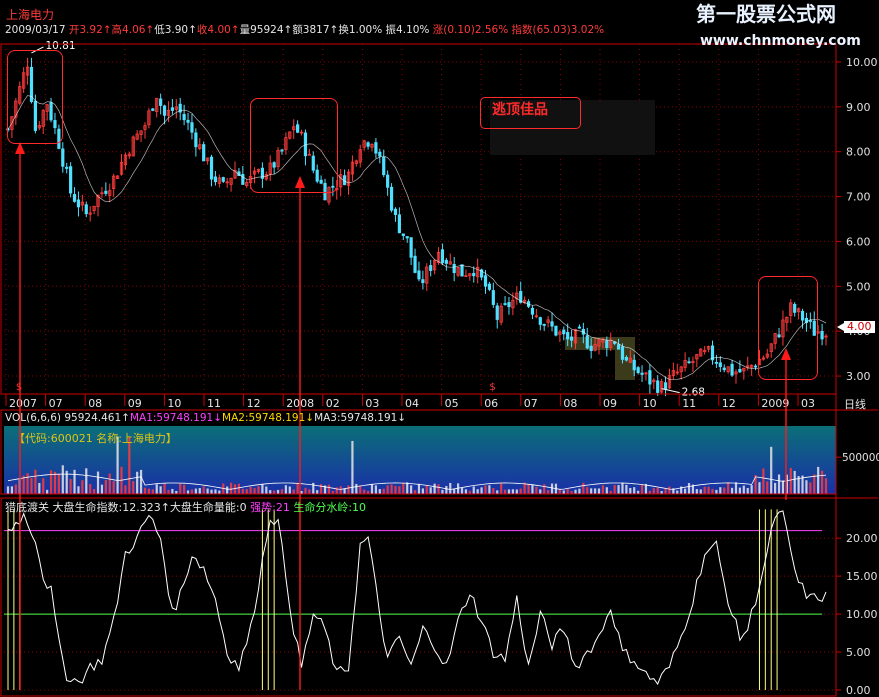  What do you see at coordinates (135, 403) in the screenshot?
I see `month-label-3: 09` at bounding box center [135, 403].